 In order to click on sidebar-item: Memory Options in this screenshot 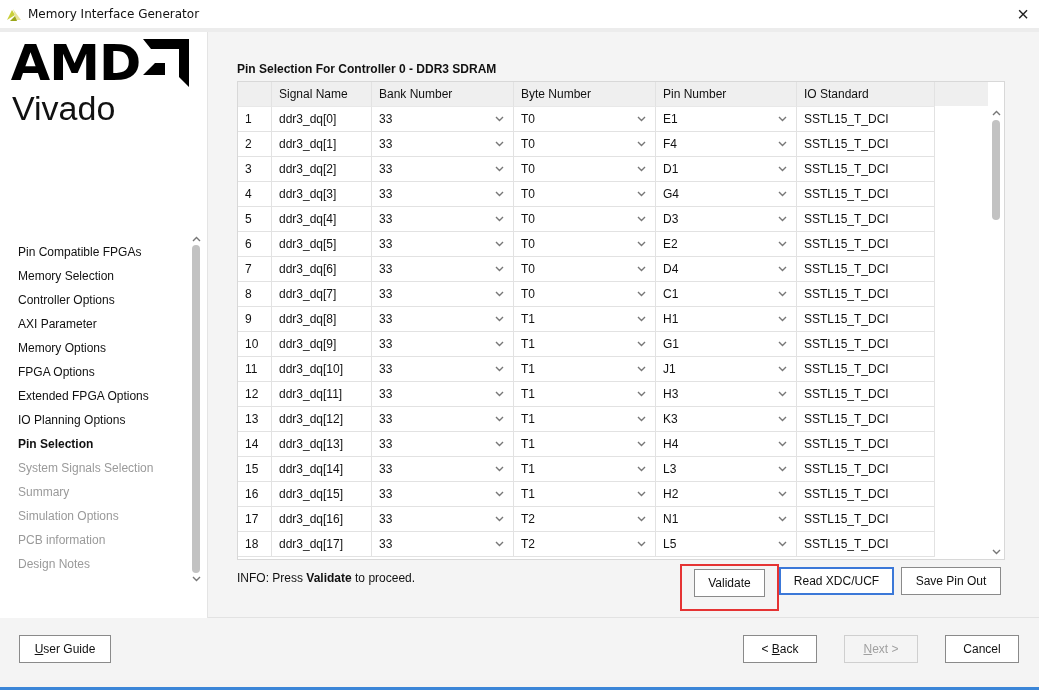, I will do `click(104, 351)`.